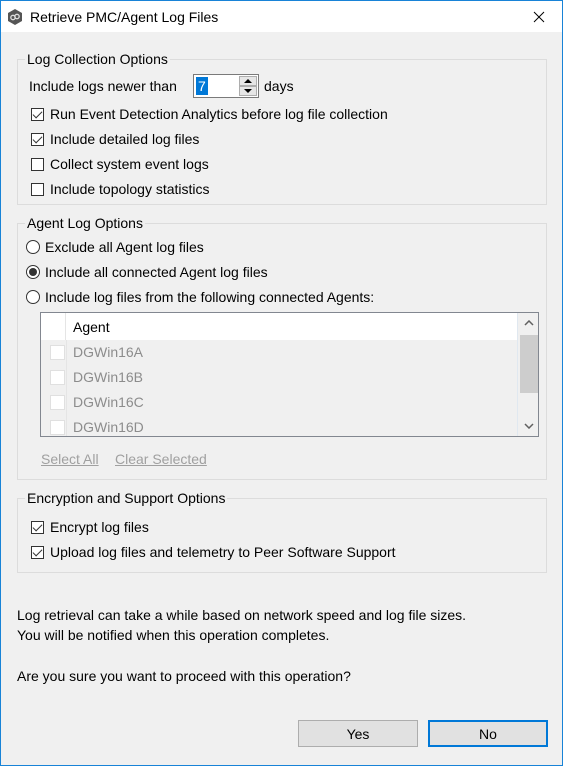  I want to click on vertical-scrollbar, so click(527, 374).